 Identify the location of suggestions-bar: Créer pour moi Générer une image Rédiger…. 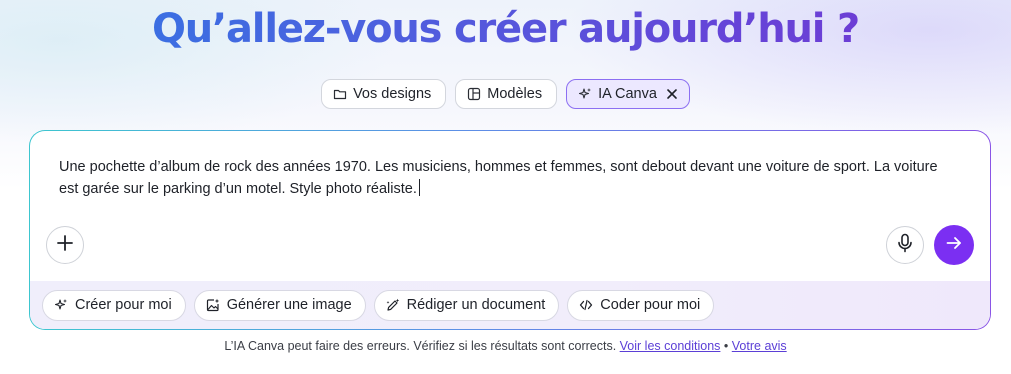
(510, 305).